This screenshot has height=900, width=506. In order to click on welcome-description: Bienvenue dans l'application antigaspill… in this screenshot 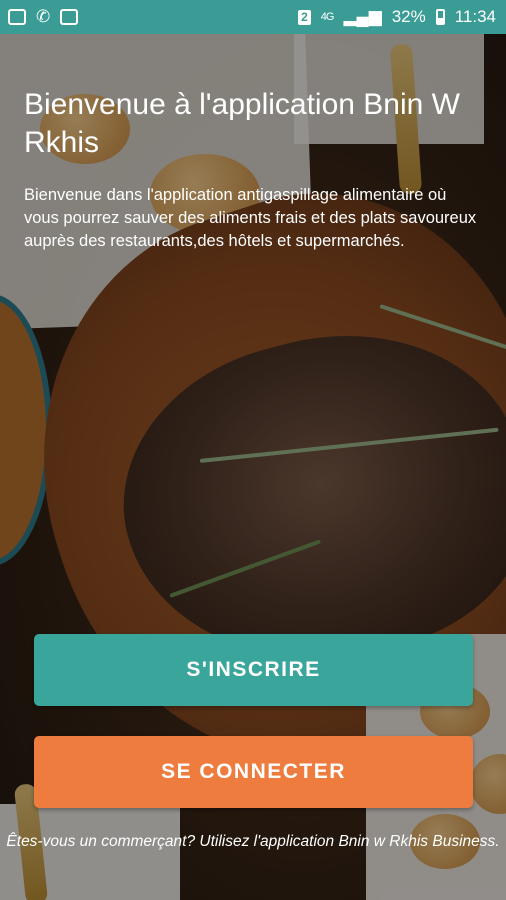, I will do `click(250, 218)`.